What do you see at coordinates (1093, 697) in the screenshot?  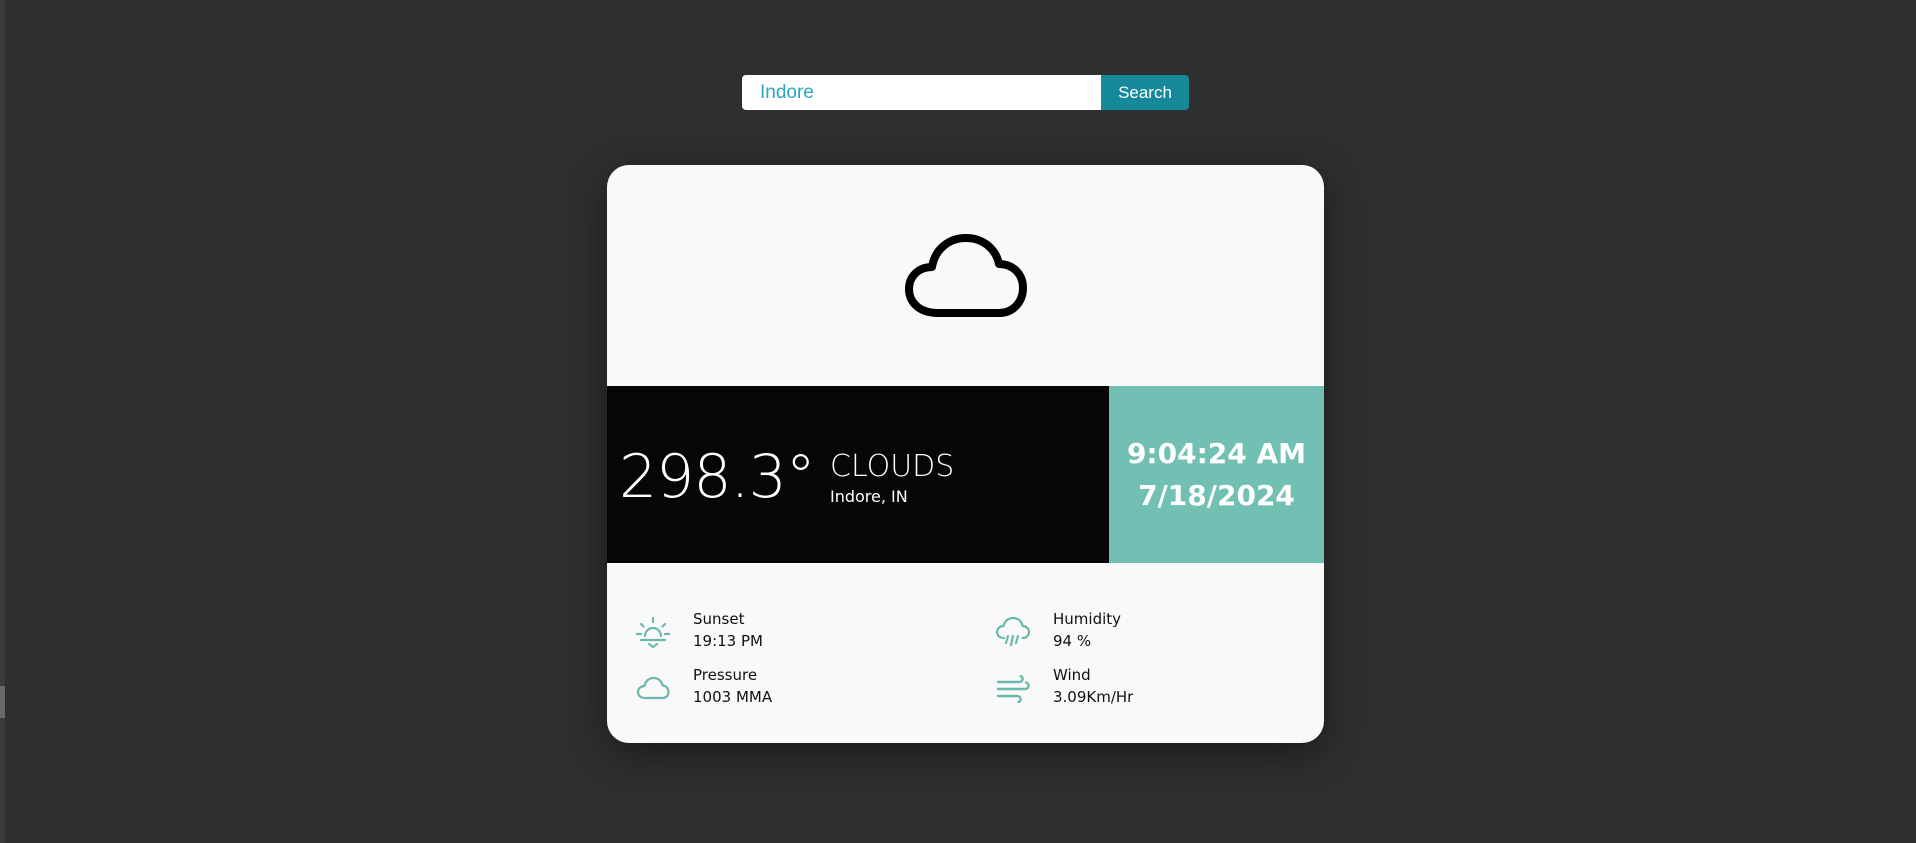 I see `detail-value: 3.09Km/Hr` at bounding box center [1093, 697].